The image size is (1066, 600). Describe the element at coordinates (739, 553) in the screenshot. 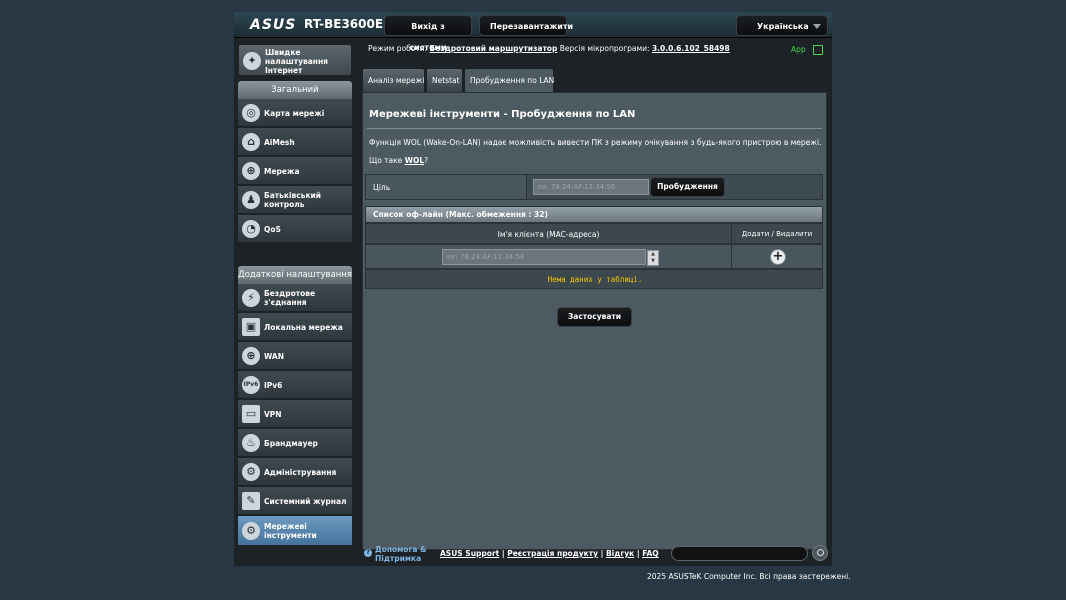

I see `search-input` at that location.